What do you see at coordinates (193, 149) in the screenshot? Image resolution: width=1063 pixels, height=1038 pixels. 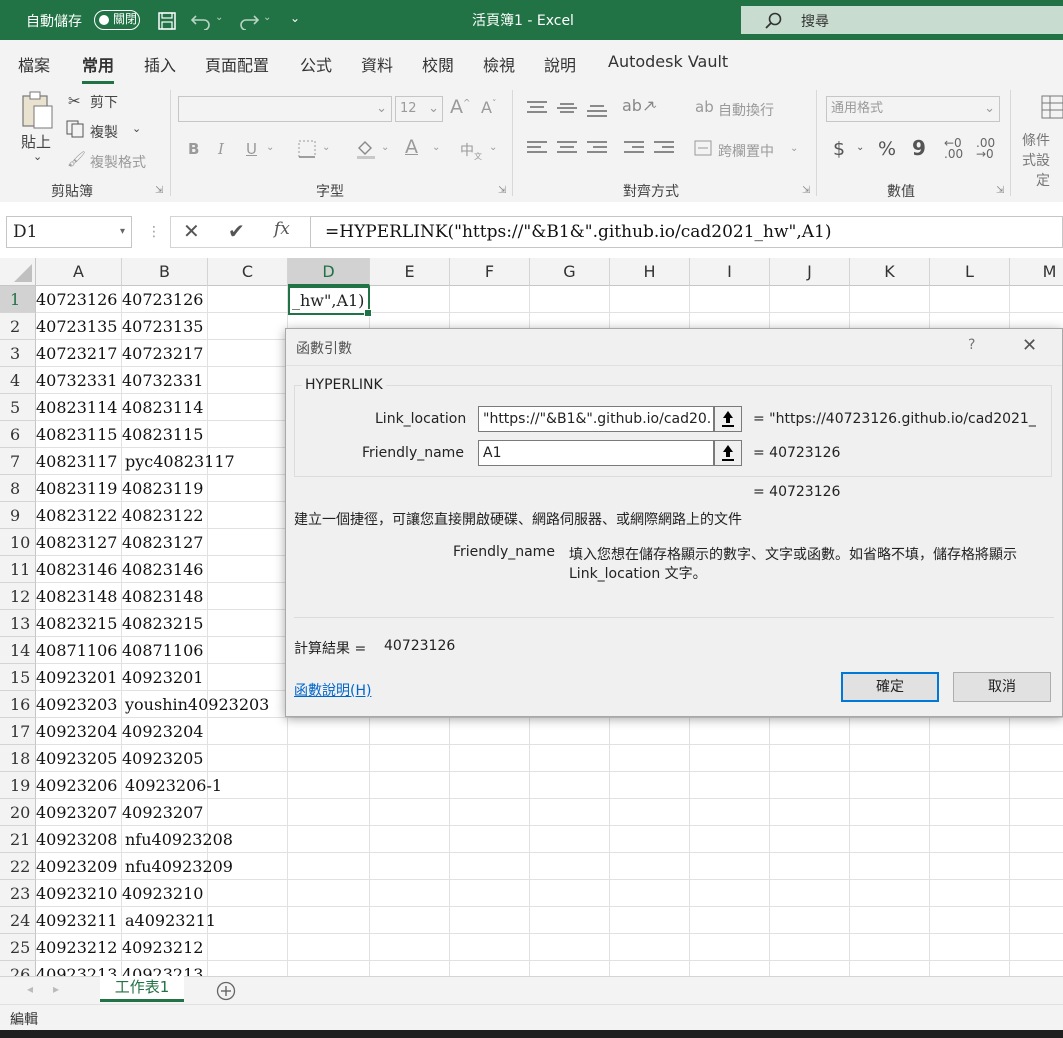 I see `bold-button: B` at bounding box center [193, 149].